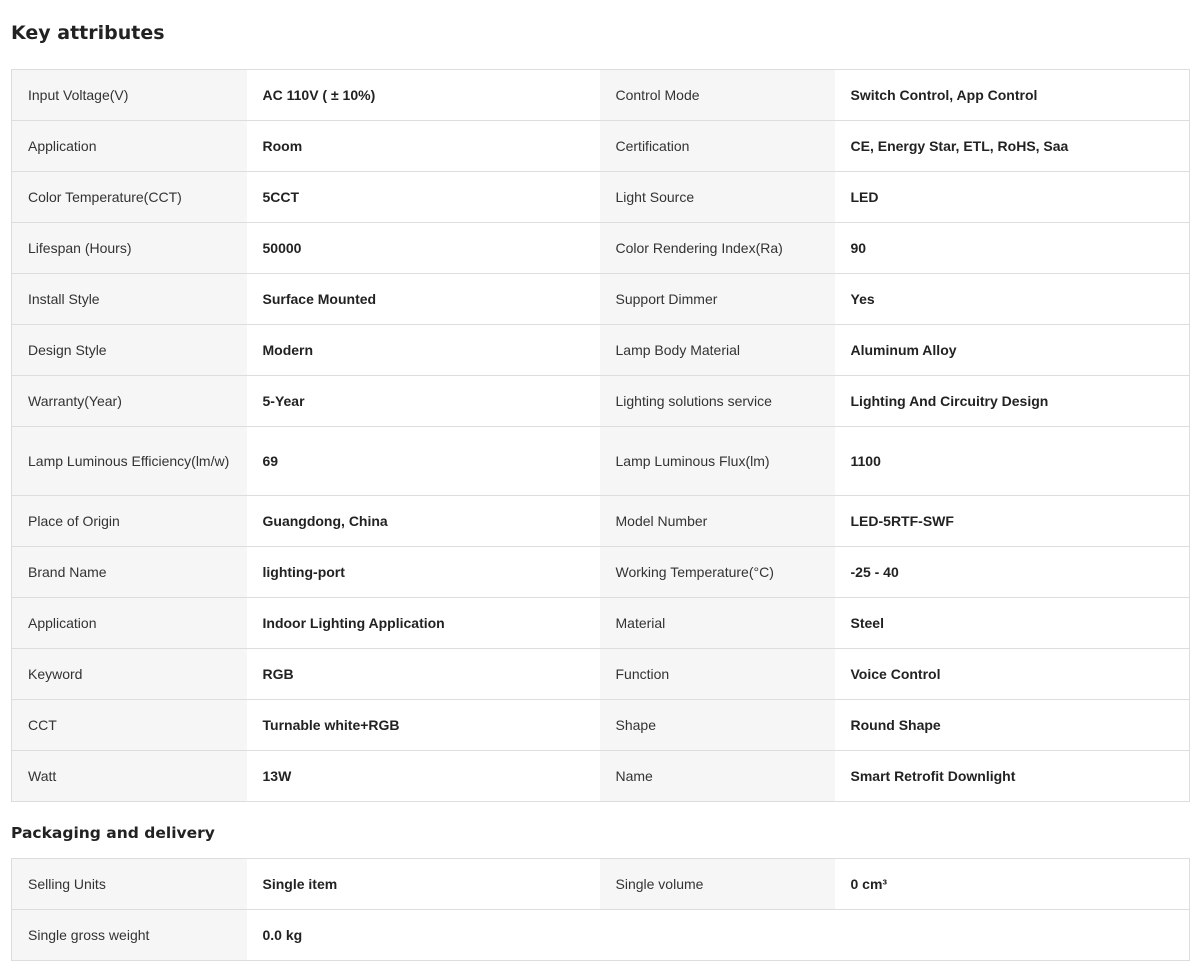 The height and width of the screenshot is (978, 1201). What do you see at coordinates (129, 95) in the screenshot?
I see `attribute-label: Input Voltage(V)` at bounding box center [129, 95].